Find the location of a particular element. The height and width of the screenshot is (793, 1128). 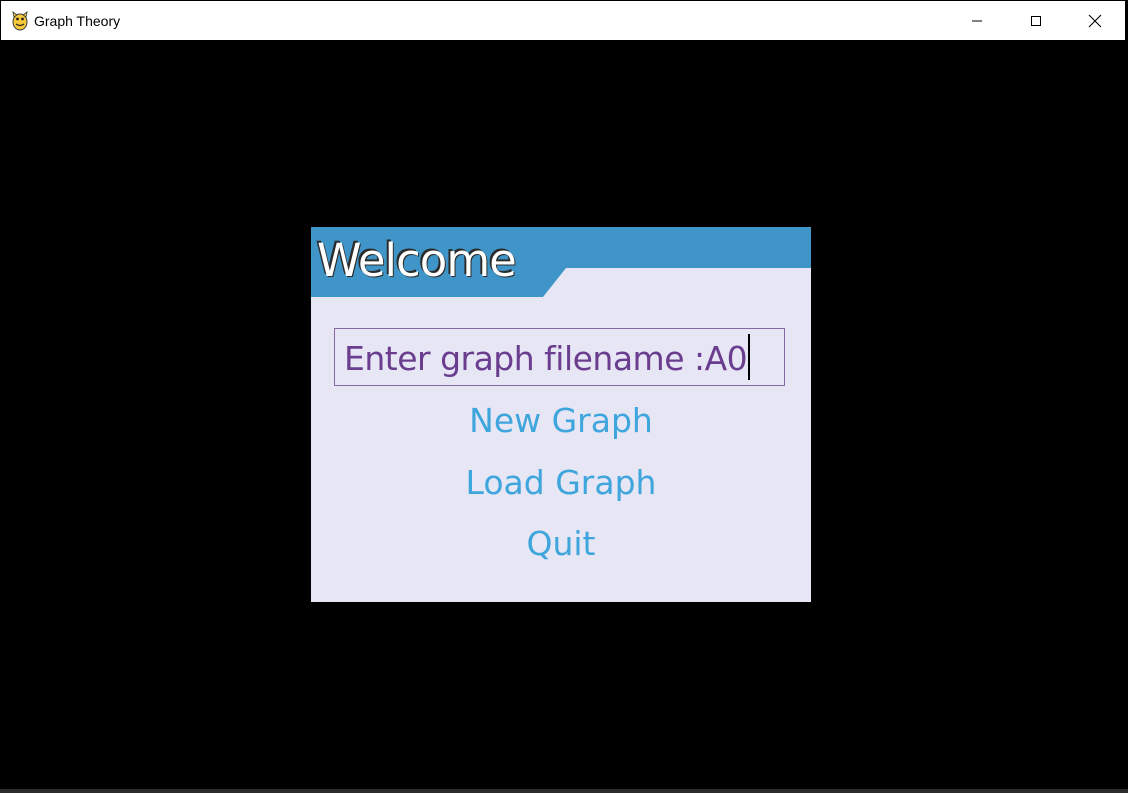

minimize-icon is located at coordinates (977, 21).